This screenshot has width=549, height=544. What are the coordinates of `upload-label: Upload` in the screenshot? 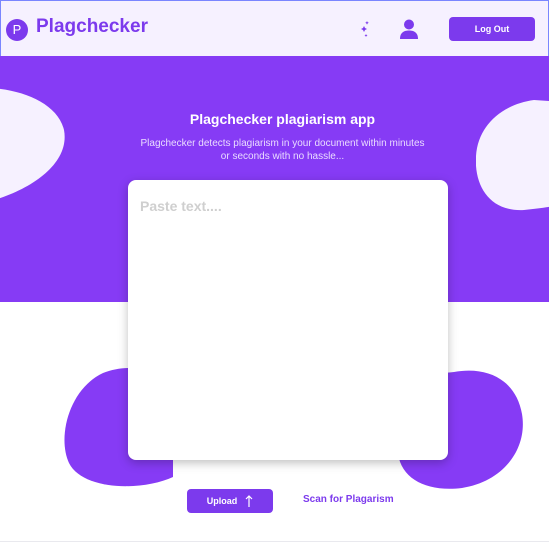 It's located at (222, 501).